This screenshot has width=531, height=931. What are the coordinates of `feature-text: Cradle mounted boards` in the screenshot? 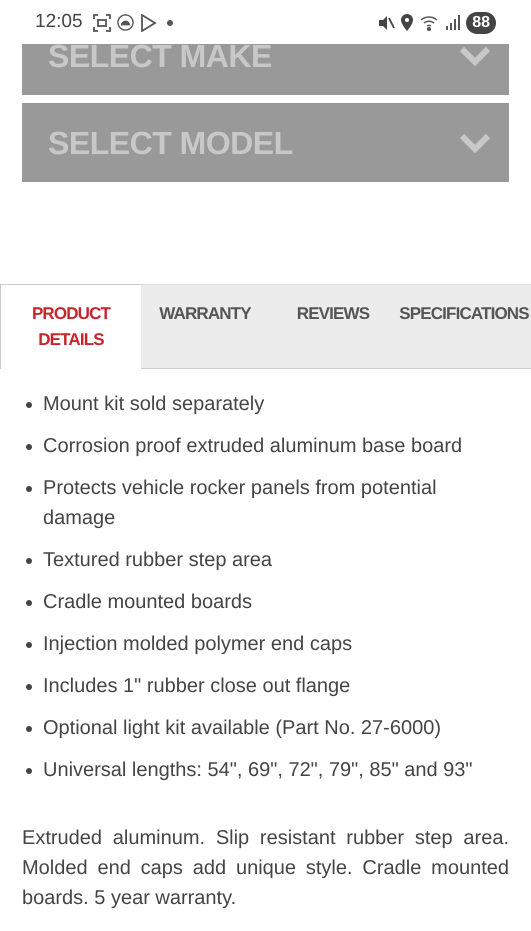 It's located at (147, 602).